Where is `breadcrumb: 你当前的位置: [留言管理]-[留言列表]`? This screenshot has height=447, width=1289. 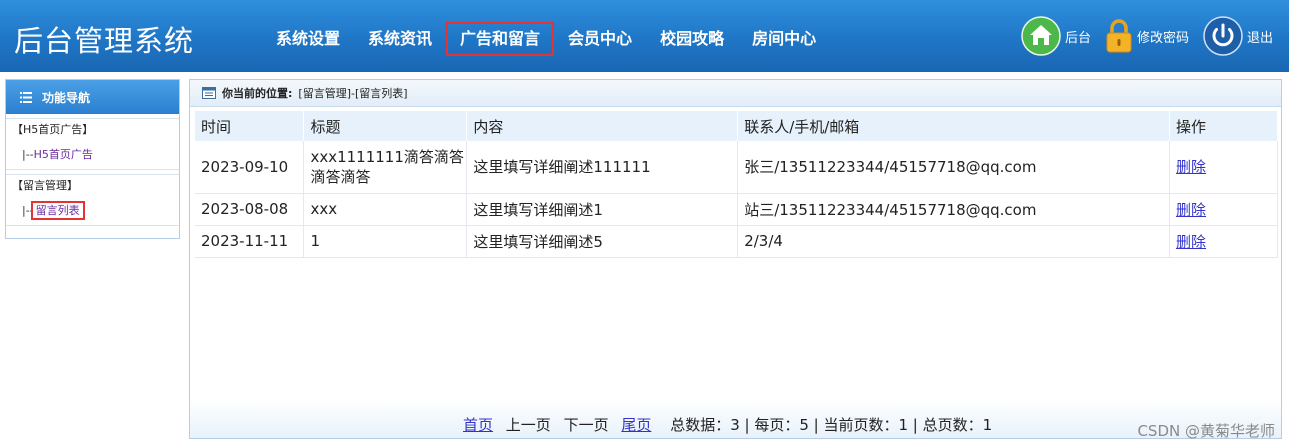 breadcrumb: 你当前的位置: [留言管理]-[留言列表] is located at coordinates (735, 93).